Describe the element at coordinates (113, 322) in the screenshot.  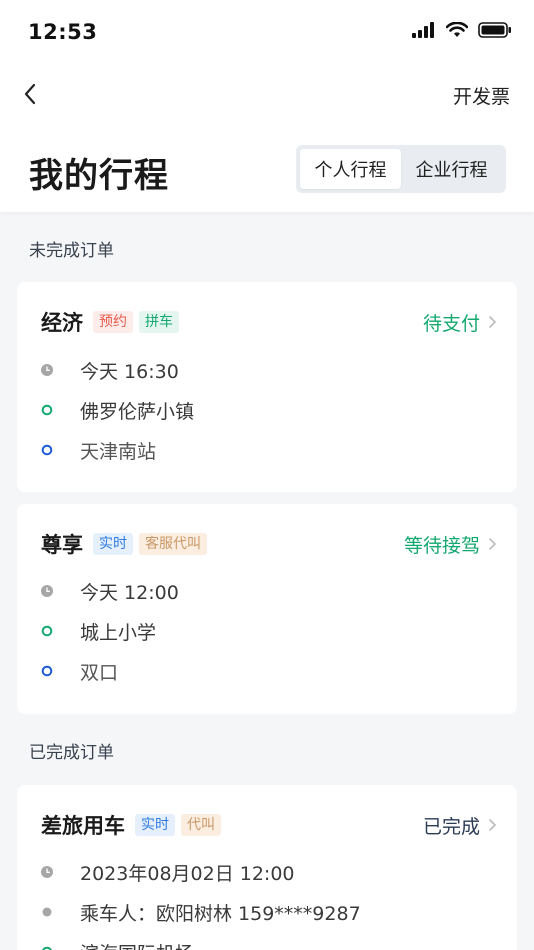
I see `tag-reservation: 预约` at that location.